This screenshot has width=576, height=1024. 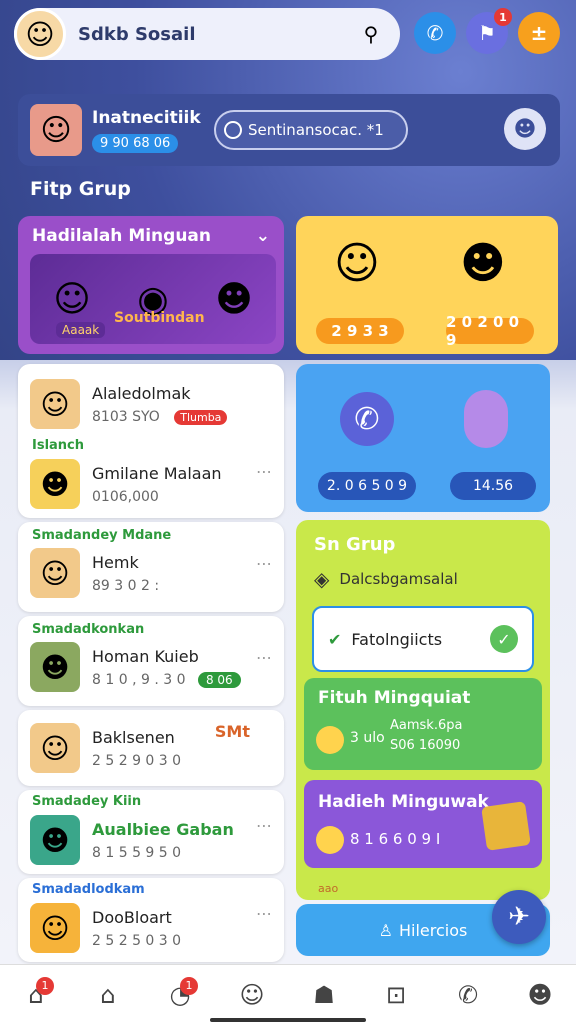 What do you see at coordinates (426, 725) in the screenshot?
I see `green-card-line1: Aamsk.6pa` at bounding box center [426, 725].